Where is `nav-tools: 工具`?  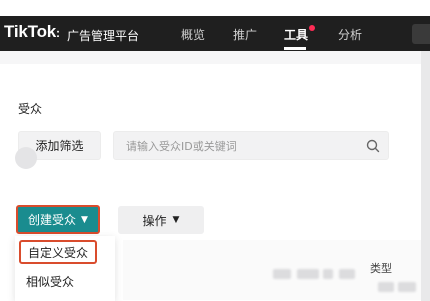
nav-tools: 工具 is located at coordinates (296, 34).